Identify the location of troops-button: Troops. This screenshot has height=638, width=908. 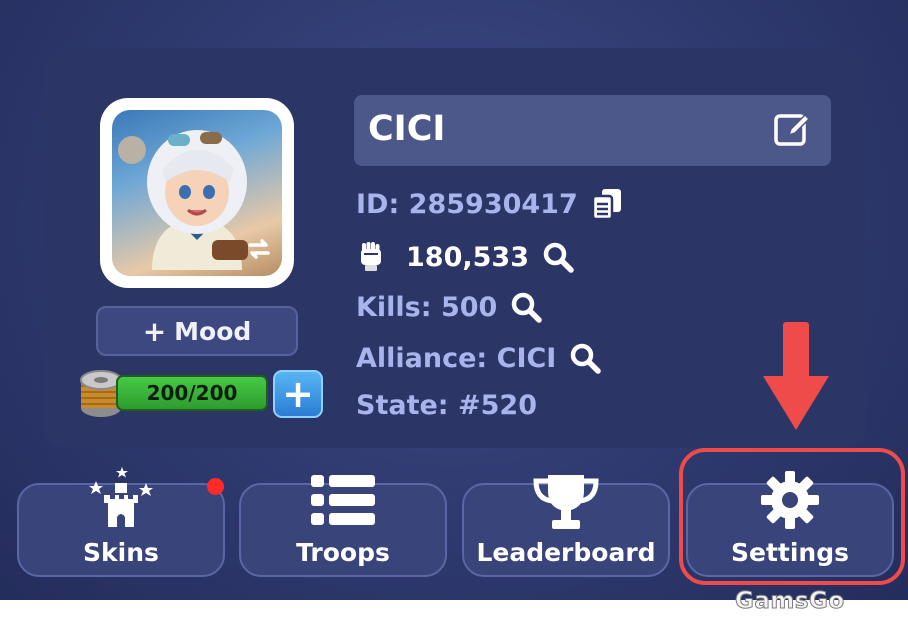
(343, 526).